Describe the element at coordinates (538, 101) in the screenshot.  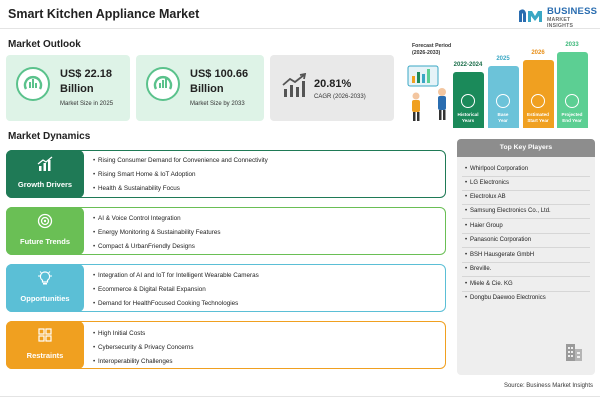
I see `calculator-icon` at that location.